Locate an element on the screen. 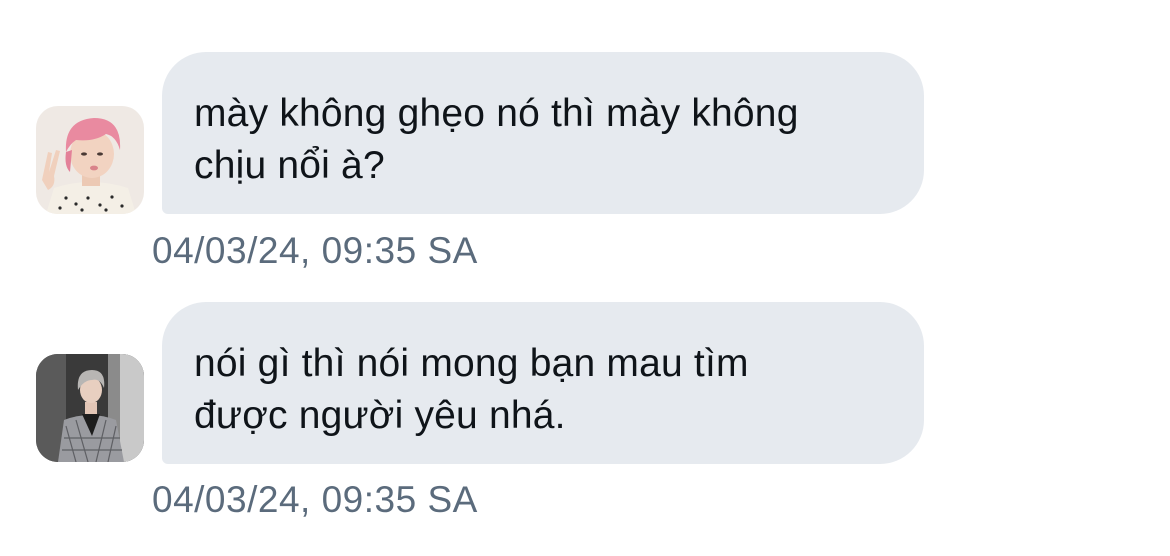 This screenshot has height=556, width=1170. pink-hair-person-photo-icon is located at coordinates (90, 160).